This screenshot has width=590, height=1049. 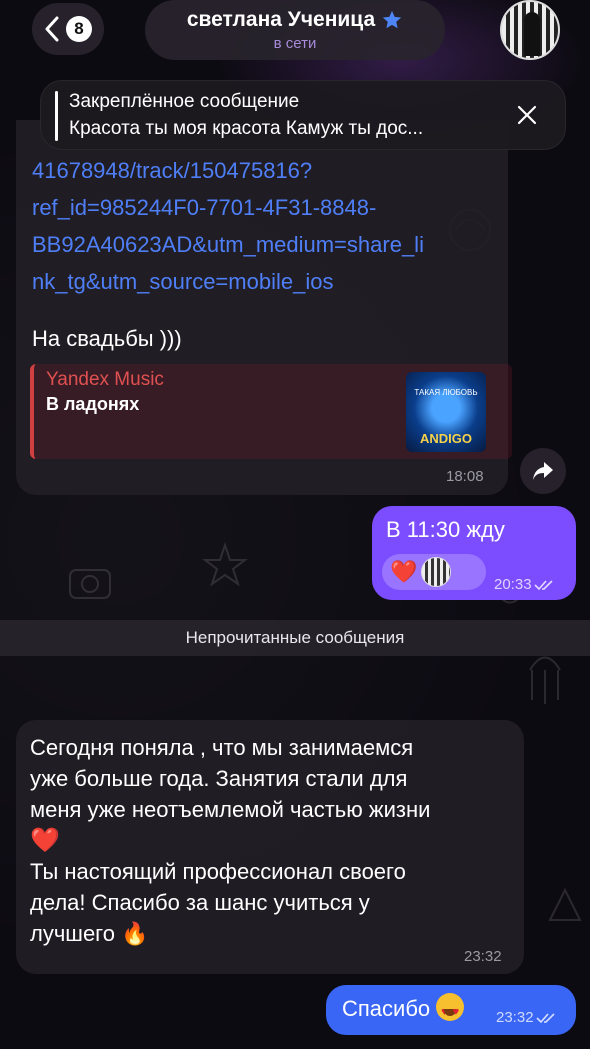 I want to click on text-line: ❤️, so click(x=45, y=840).